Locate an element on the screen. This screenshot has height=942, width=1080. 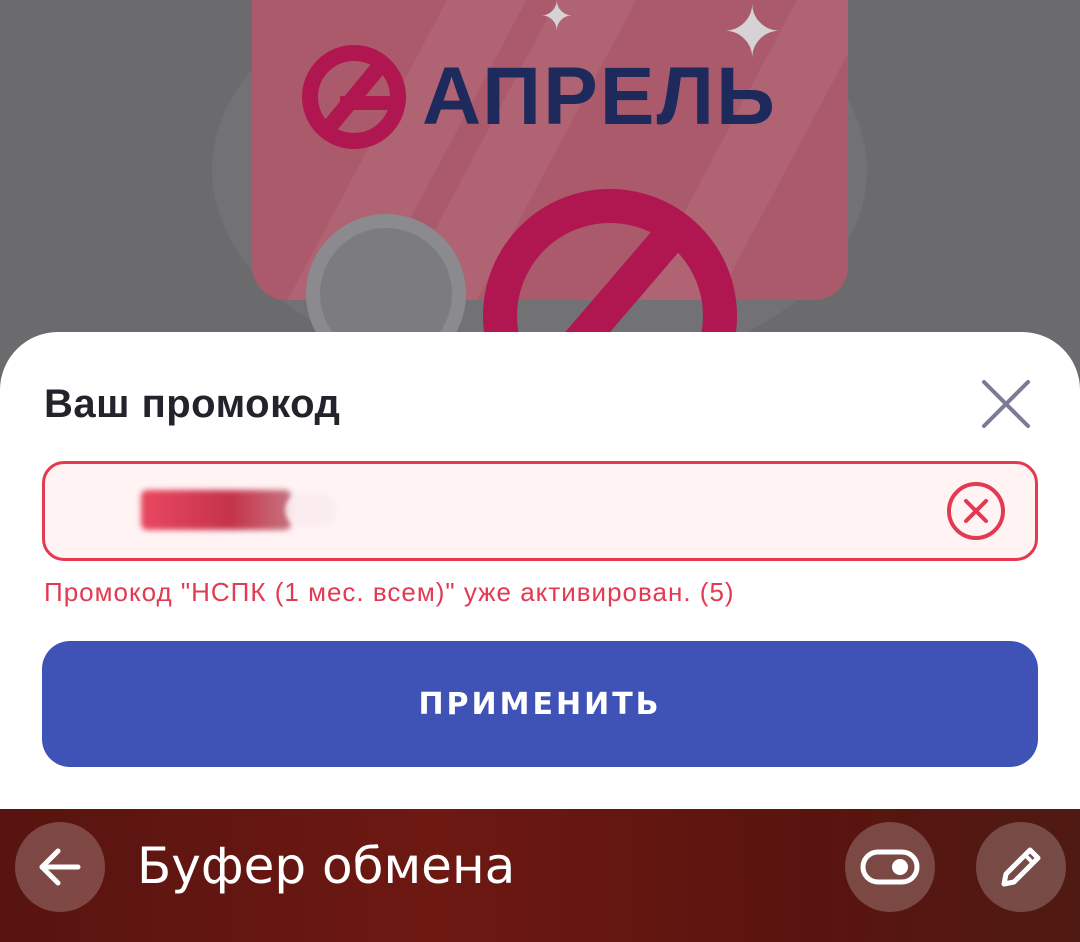
pencil-icon is located at coordinates (1021, 867).